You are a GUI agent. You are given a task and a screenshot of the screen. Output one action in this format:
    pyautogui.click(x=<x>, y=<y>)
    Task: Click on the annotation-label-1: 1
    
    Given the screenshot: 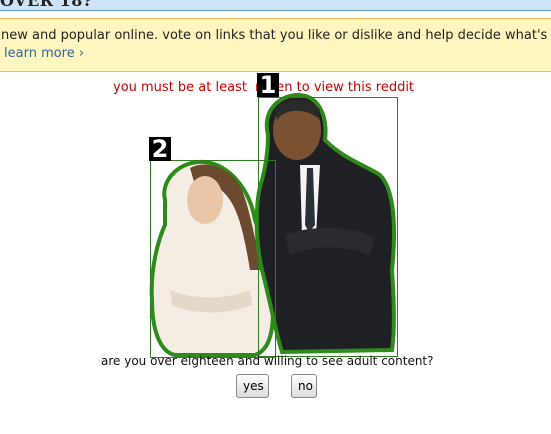 What is the action you would take?
    pyautogui.click(x=268, y=85)
    